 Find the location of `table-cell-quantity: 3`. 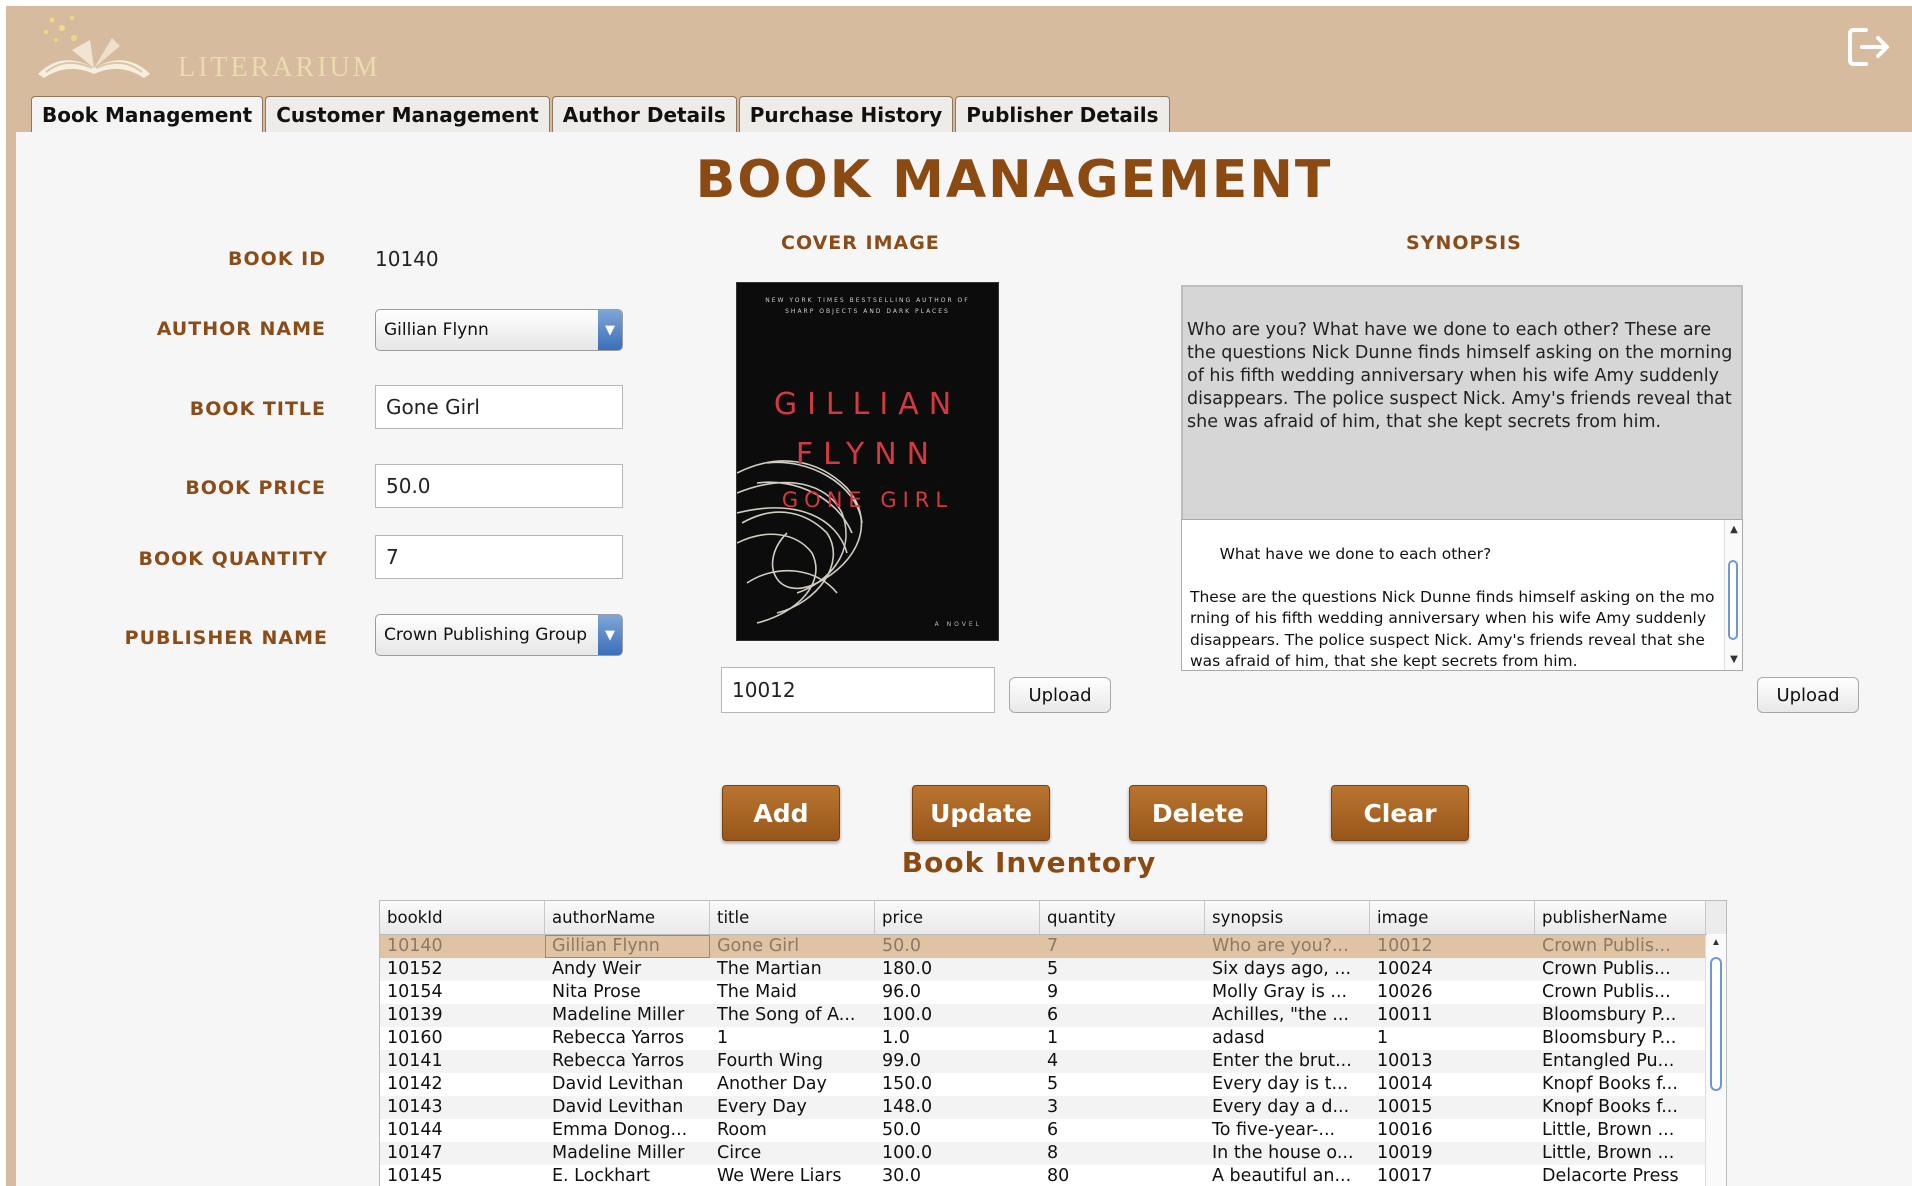

table-cell-quantity: 3 is located at coordinates (1122, 1107).